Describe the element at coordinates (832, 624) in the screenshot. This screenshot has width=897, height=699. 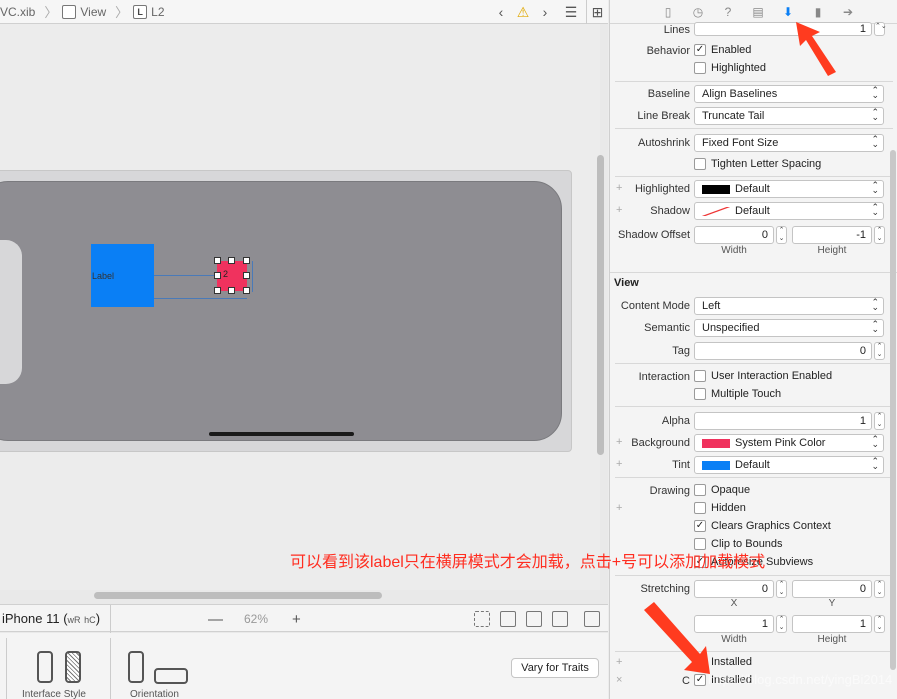
I see `stretch-height-field: 1` at that location.